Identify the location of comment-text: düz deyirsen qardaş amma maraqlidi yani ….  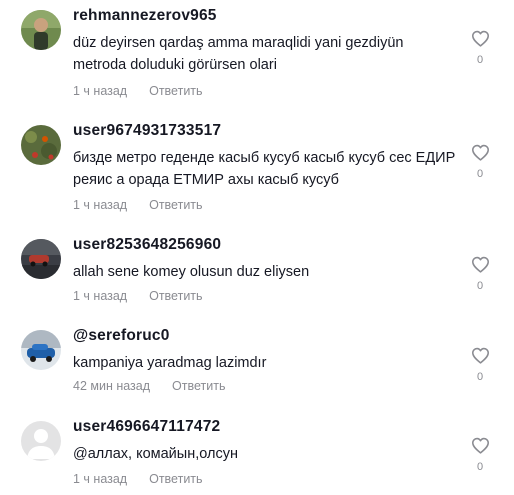
(238, 54).